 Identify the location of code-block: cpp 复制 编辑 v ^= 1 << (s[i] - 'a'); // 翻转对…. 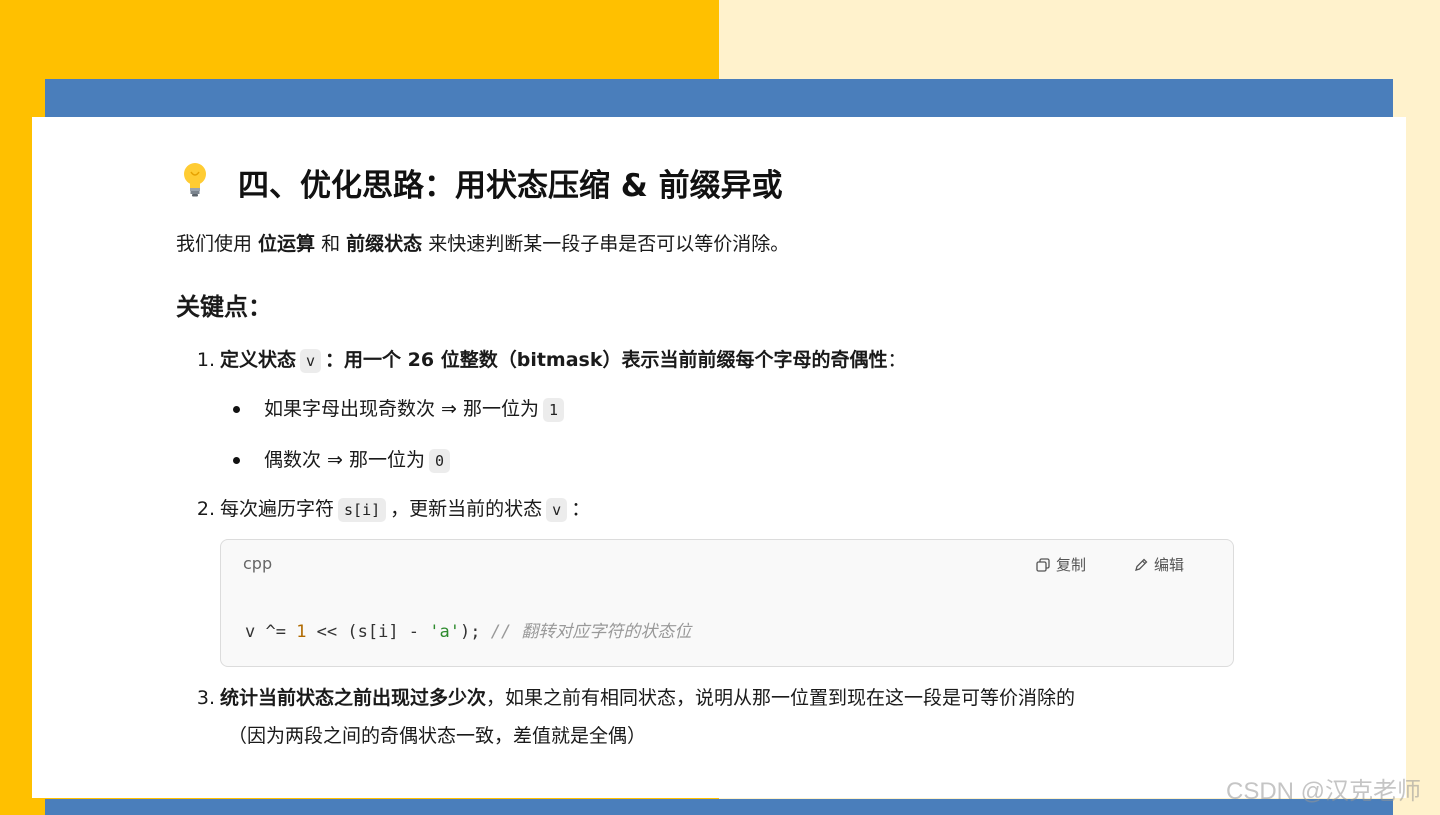
(727, 603).